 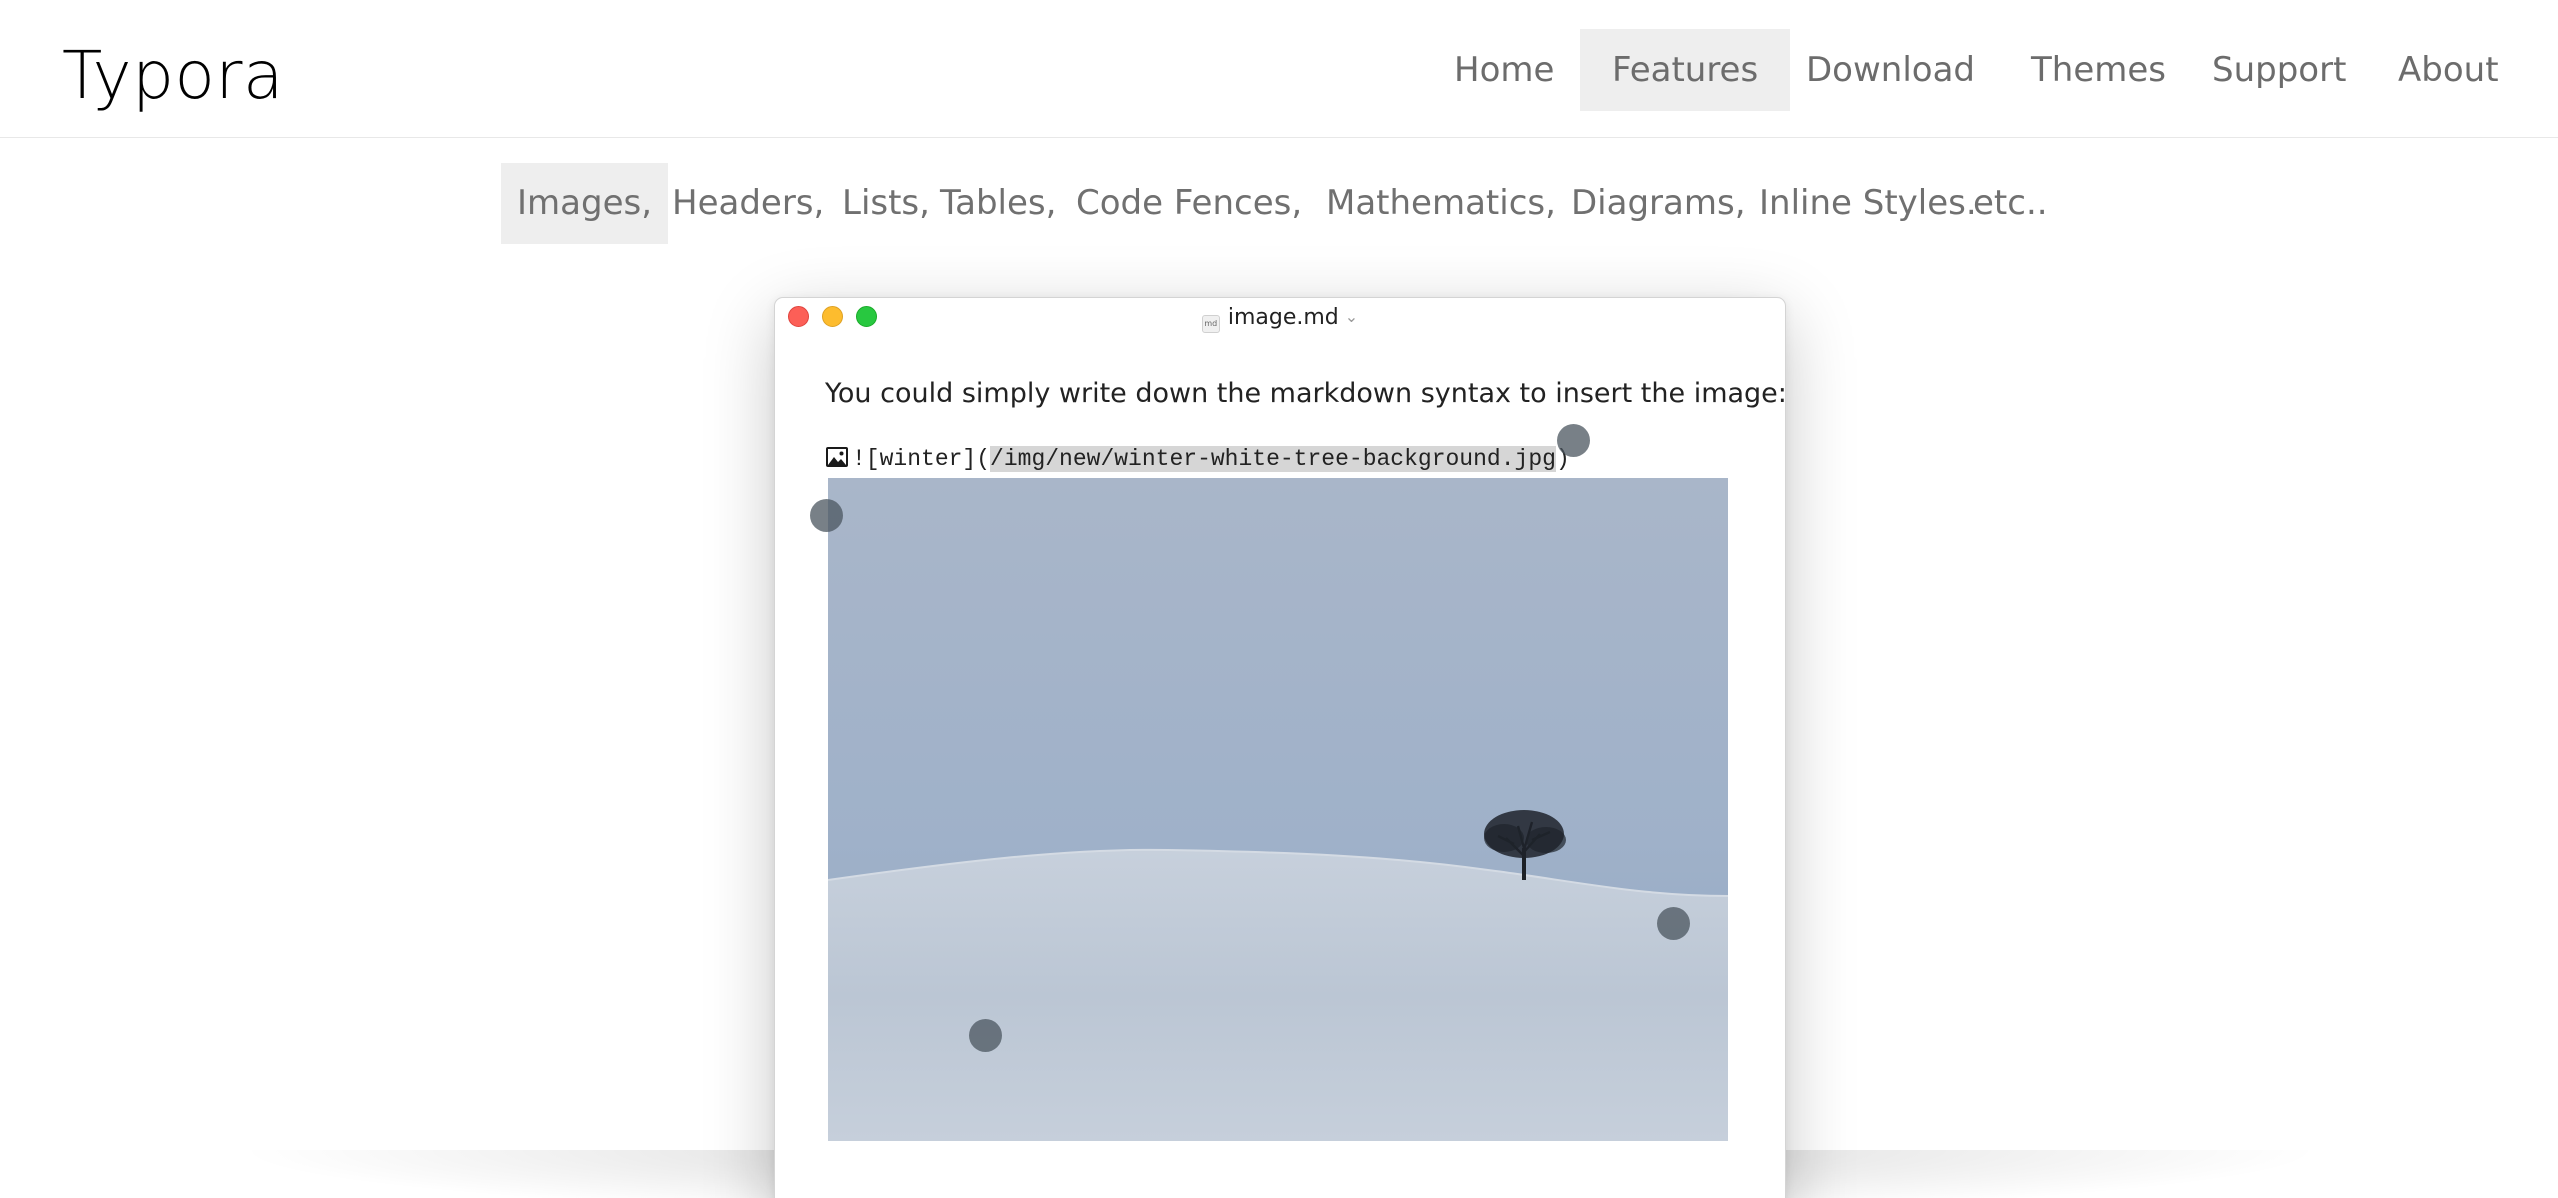 I want to click on window-file-name: image.md, so click(x=1283, y=317).